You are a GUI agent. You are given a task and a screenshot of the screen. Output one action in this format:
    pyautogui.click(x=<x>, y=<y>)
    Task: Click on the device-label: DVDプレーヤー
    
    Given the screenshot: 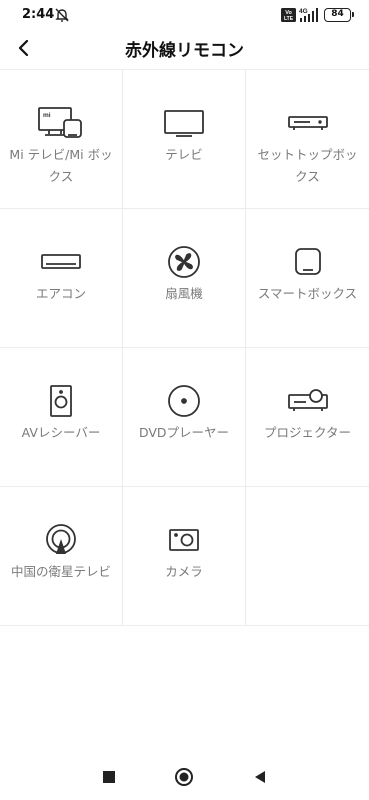 What is the action you would take?
    pyautogui.click(x=184, y=432)
    